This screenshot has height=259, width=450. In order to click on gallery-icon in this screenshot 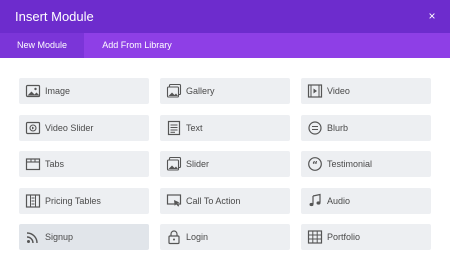, I will do `click(174, 91)`.